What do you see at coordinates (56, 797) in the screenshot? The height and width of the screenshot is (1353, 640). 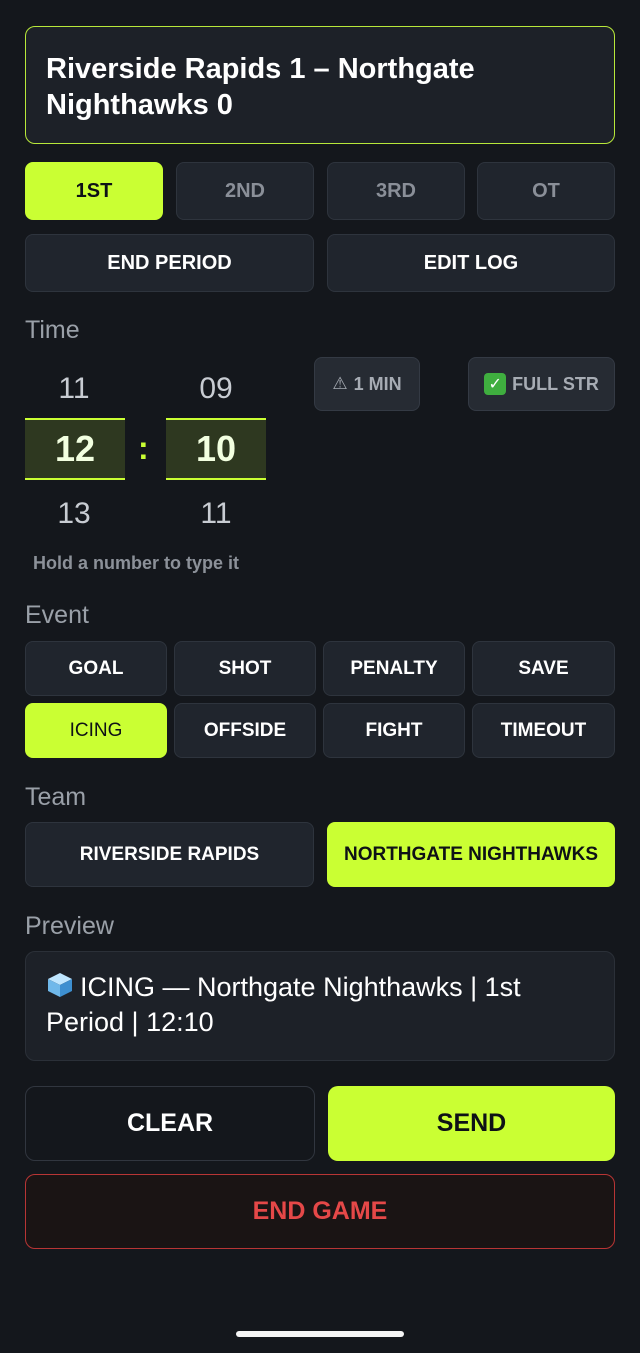 I see `team-section-label: Team` at bounding box center [56, 797].